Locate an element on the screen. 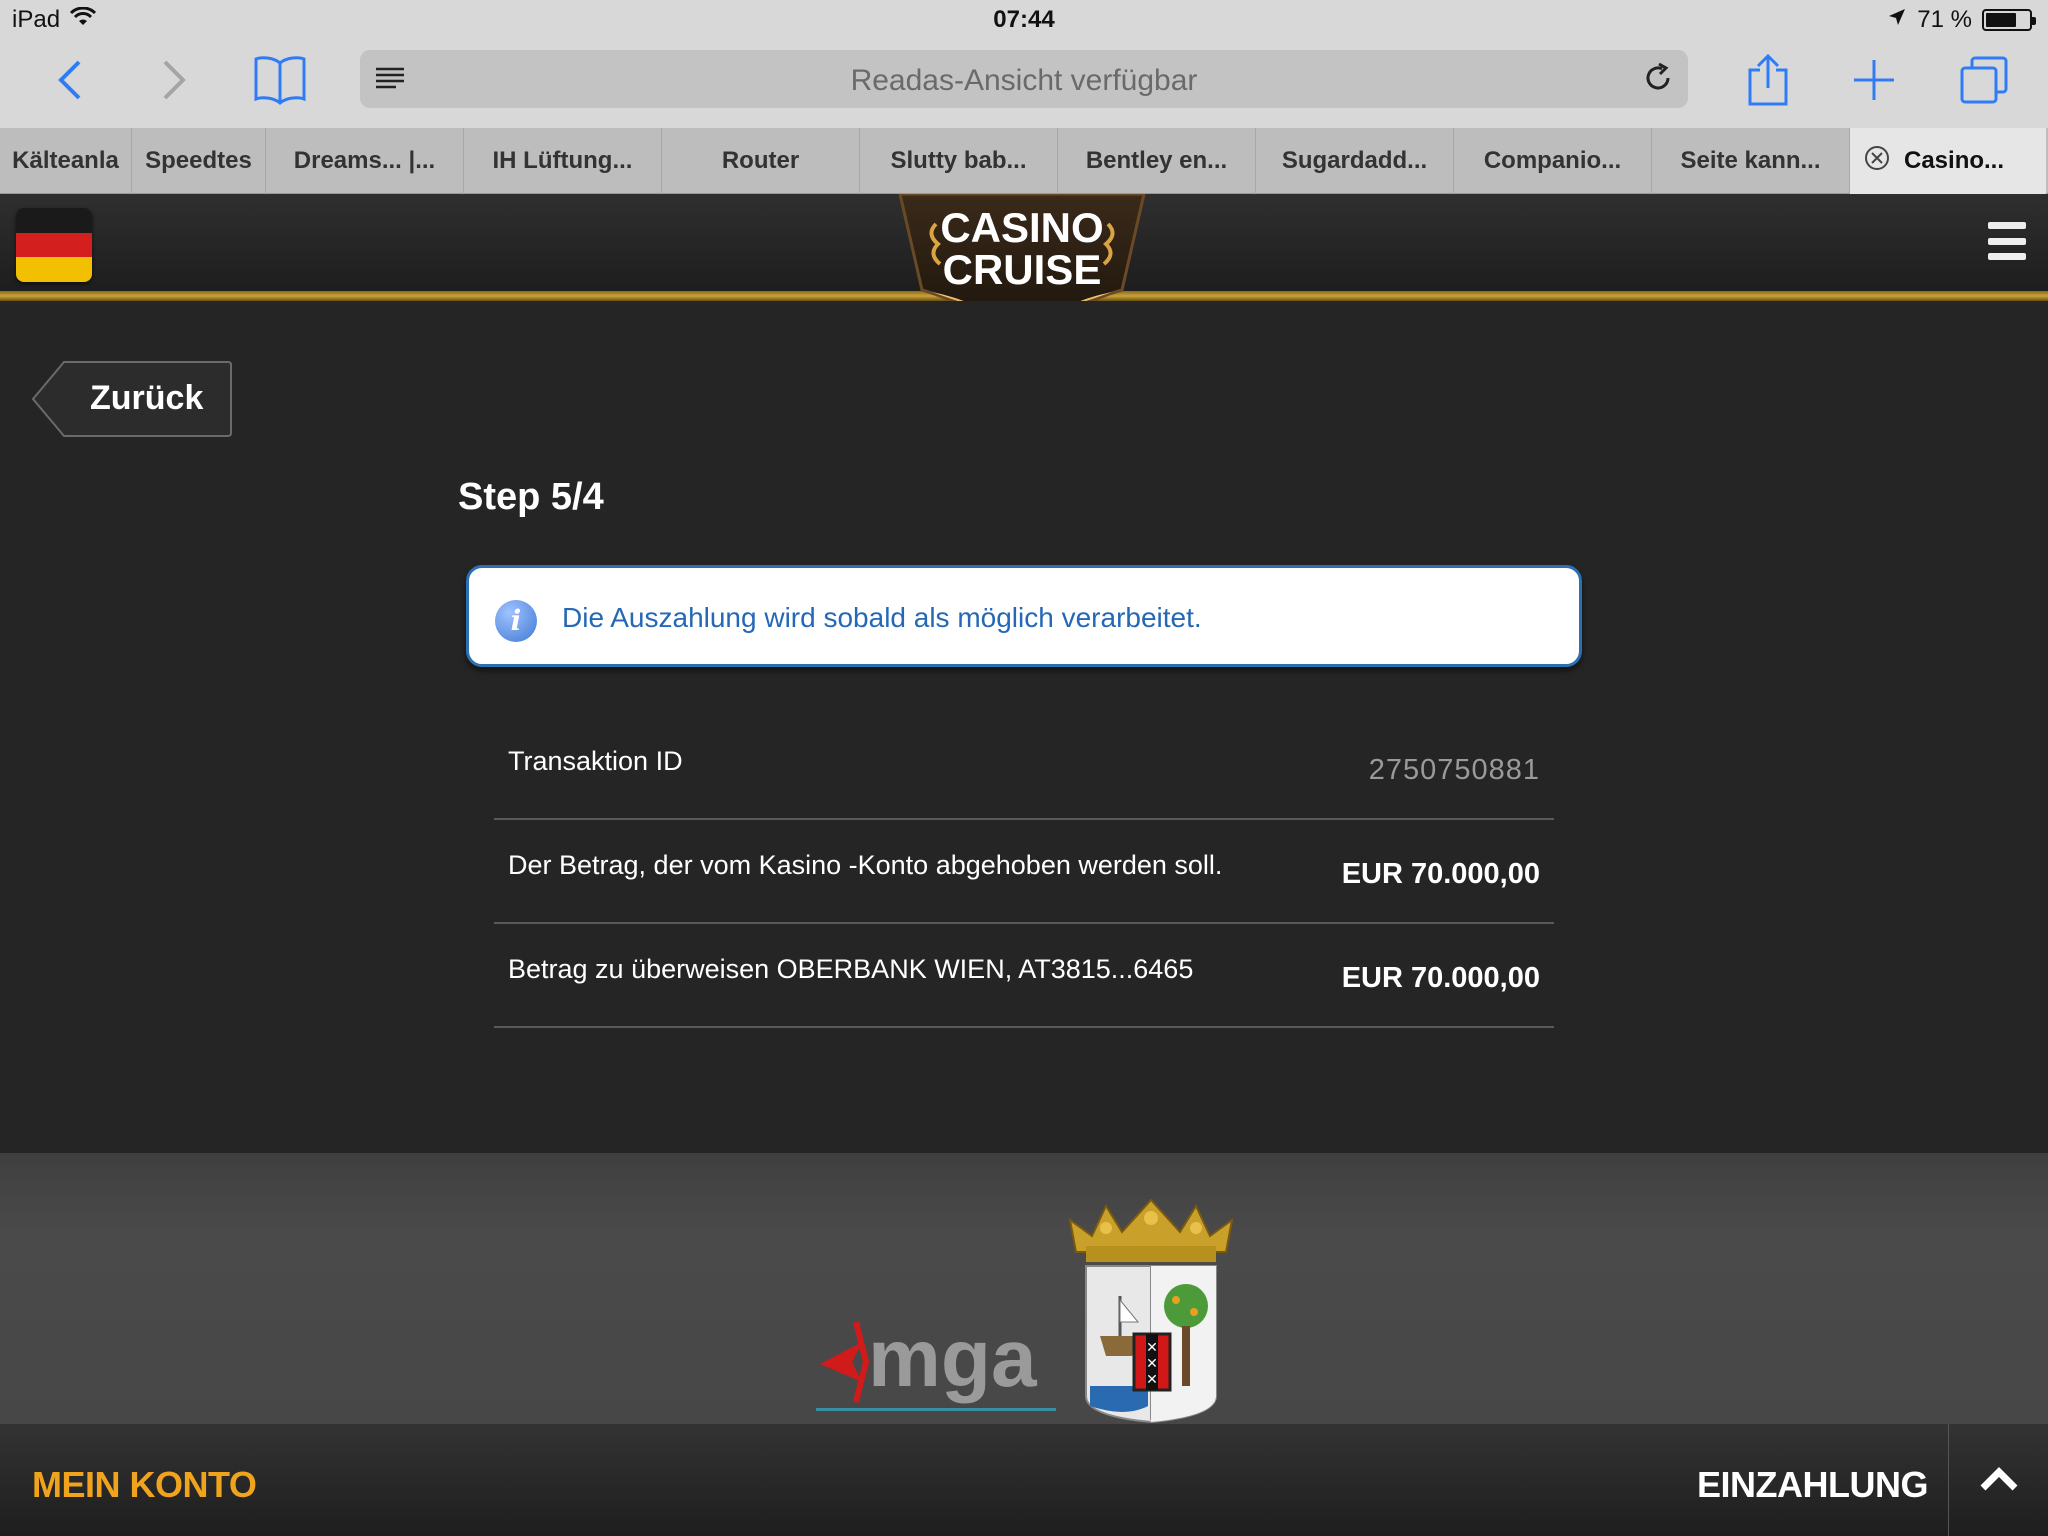 This screenshot has height=1536, width=2048. new-tab-plus-icon is located at coordinates (1874, 80).